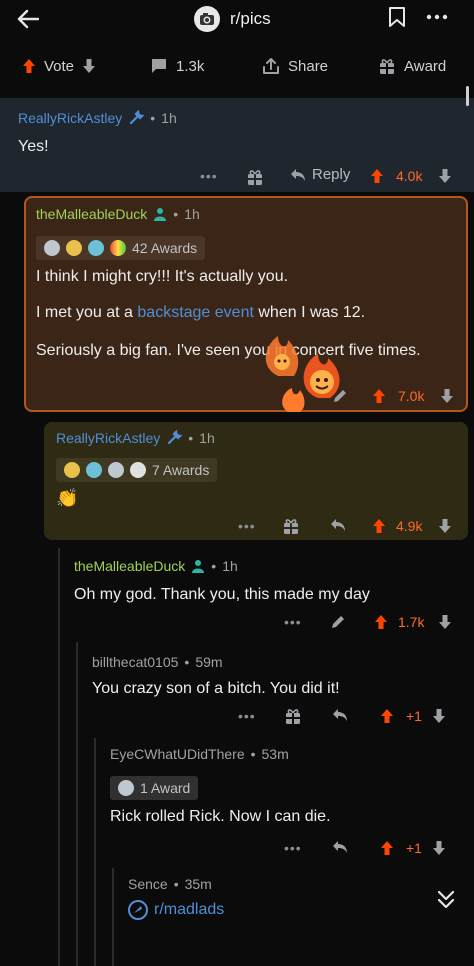 This screenshot has width=474, height=966. Describe the element at coordinates (59, 66) in the screenshot. I see `vote-control: Vote` at that location.